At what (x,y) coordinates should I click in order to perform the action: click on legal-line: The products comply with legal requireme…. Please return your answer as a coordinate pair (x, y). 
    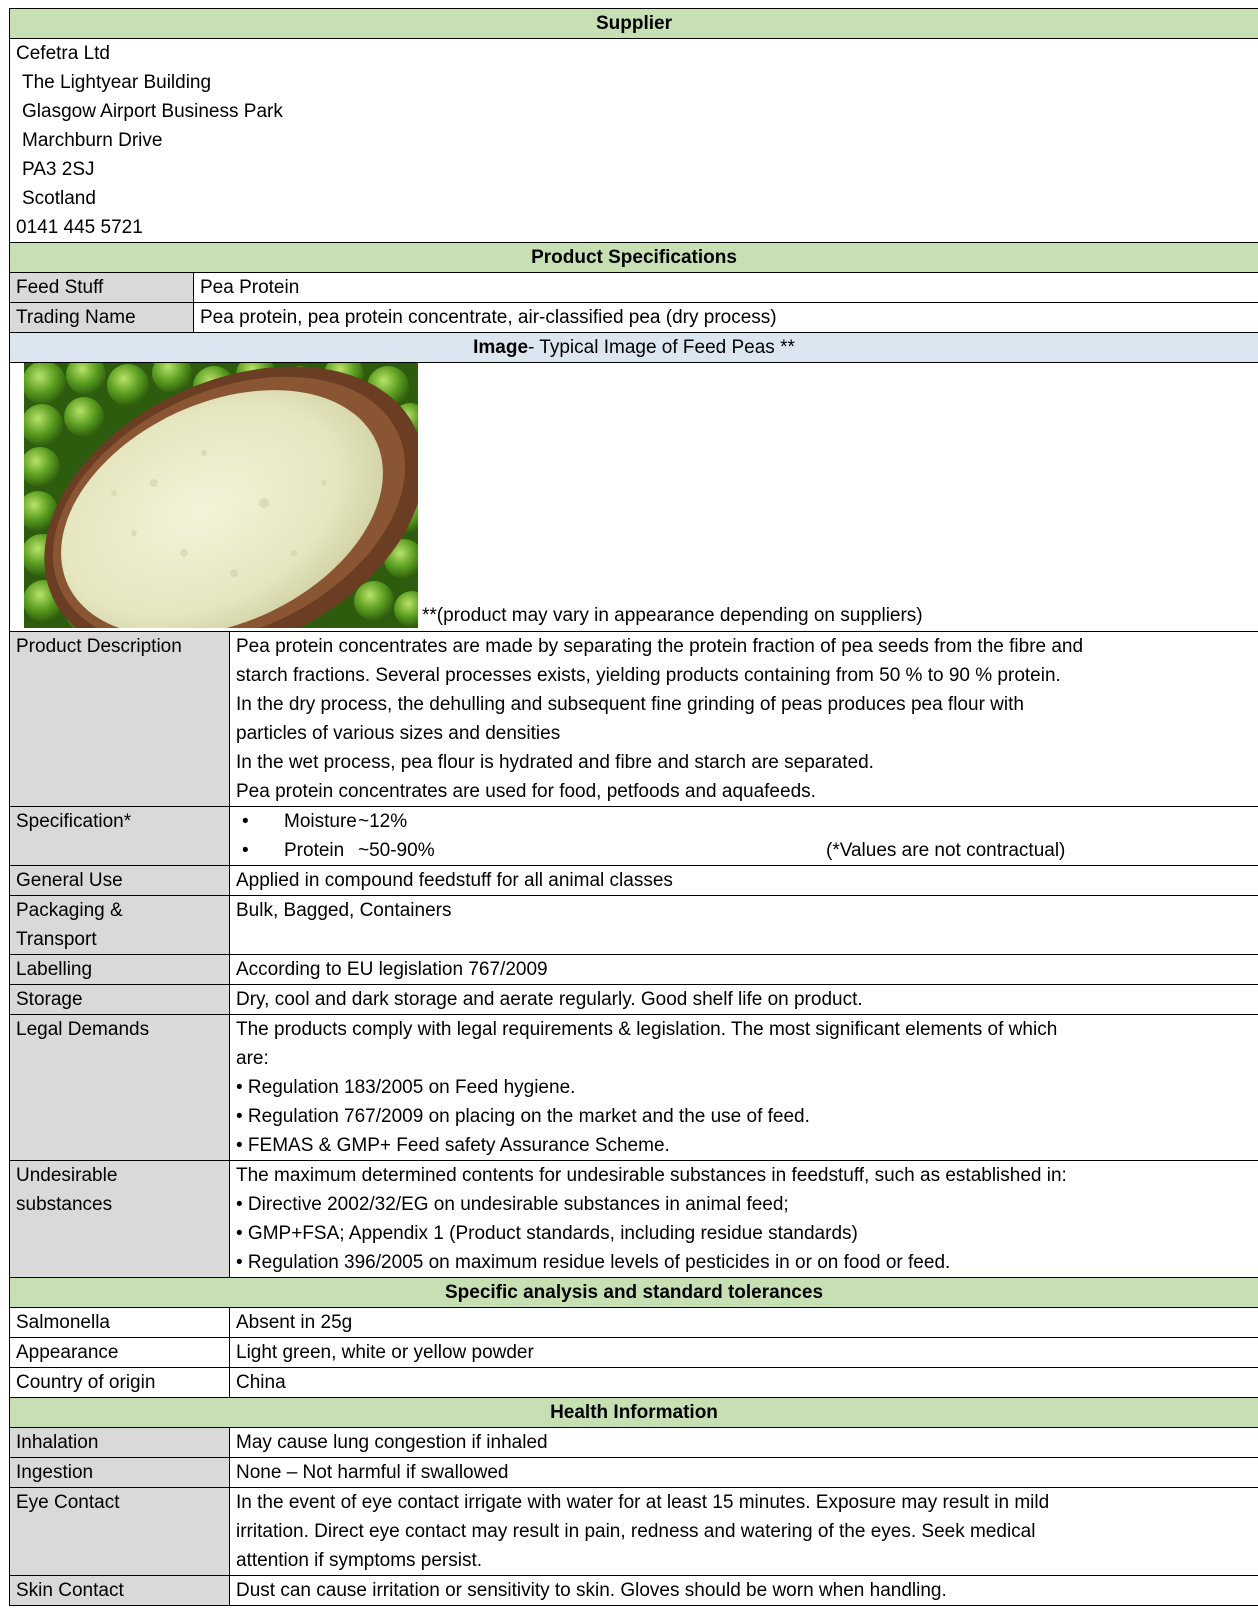
    Looking at the image, I should click on (647, 1029).